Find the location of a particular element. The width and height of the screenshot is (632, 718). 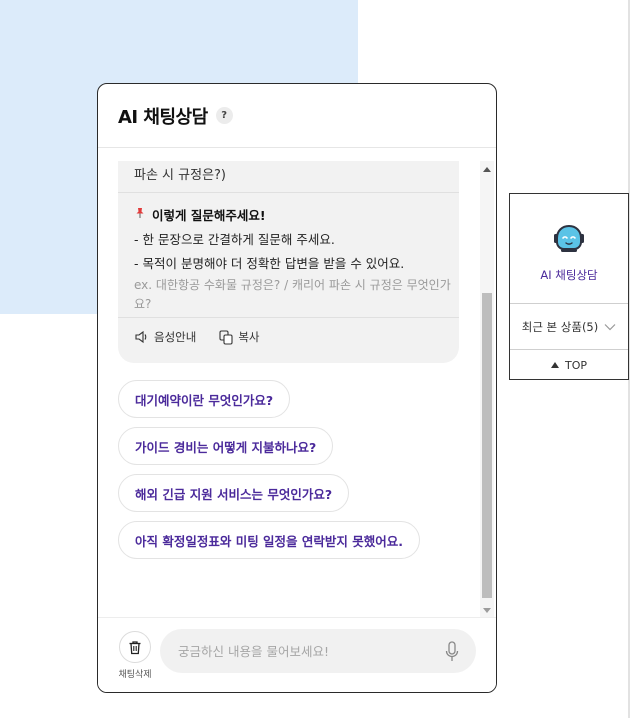

tip-example: ex. 대한항공 수화물 규정은? / 캐리어 파손 시 규정은 무엇인가요? is located at coordinates (292, 294).